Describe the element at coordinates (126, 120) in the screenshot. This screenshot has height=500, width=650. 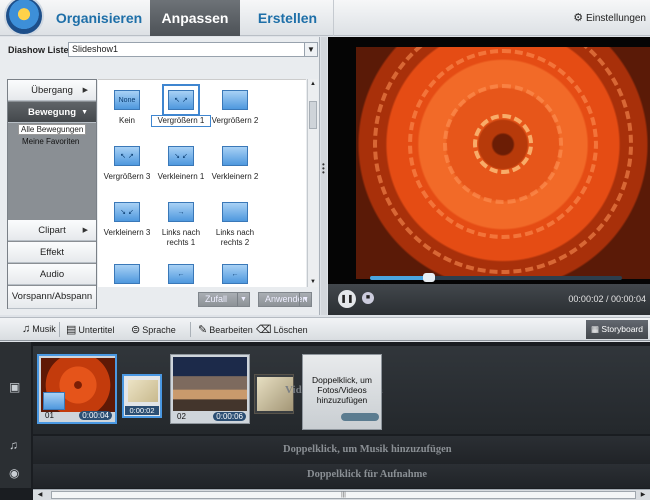
I see `effect-label: Kein` at that location.